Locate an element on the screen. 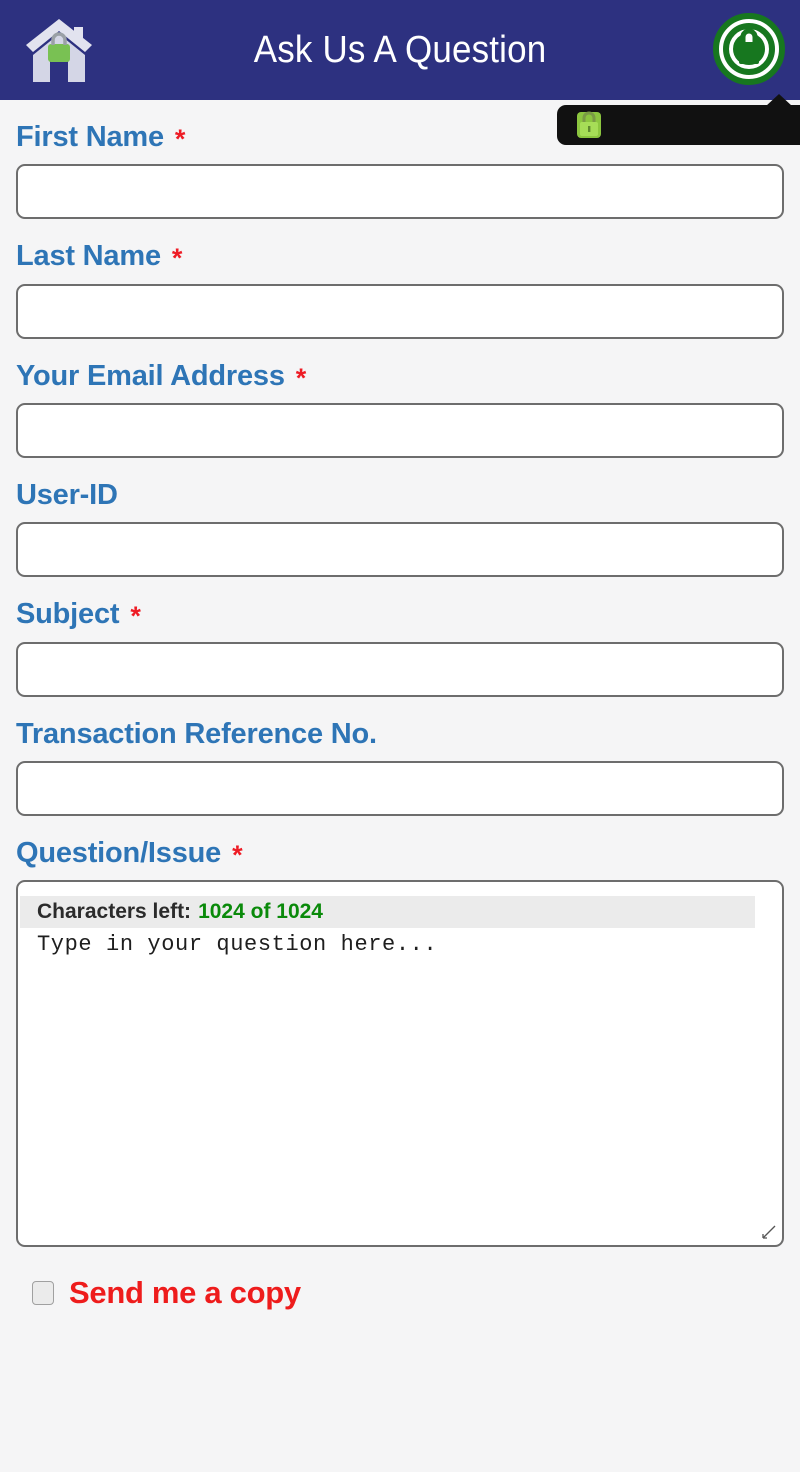 Image resolution: width=800 pixels, height=1472 pixels. app-header: Ask Us A Question is located at coordinates (400, 50).